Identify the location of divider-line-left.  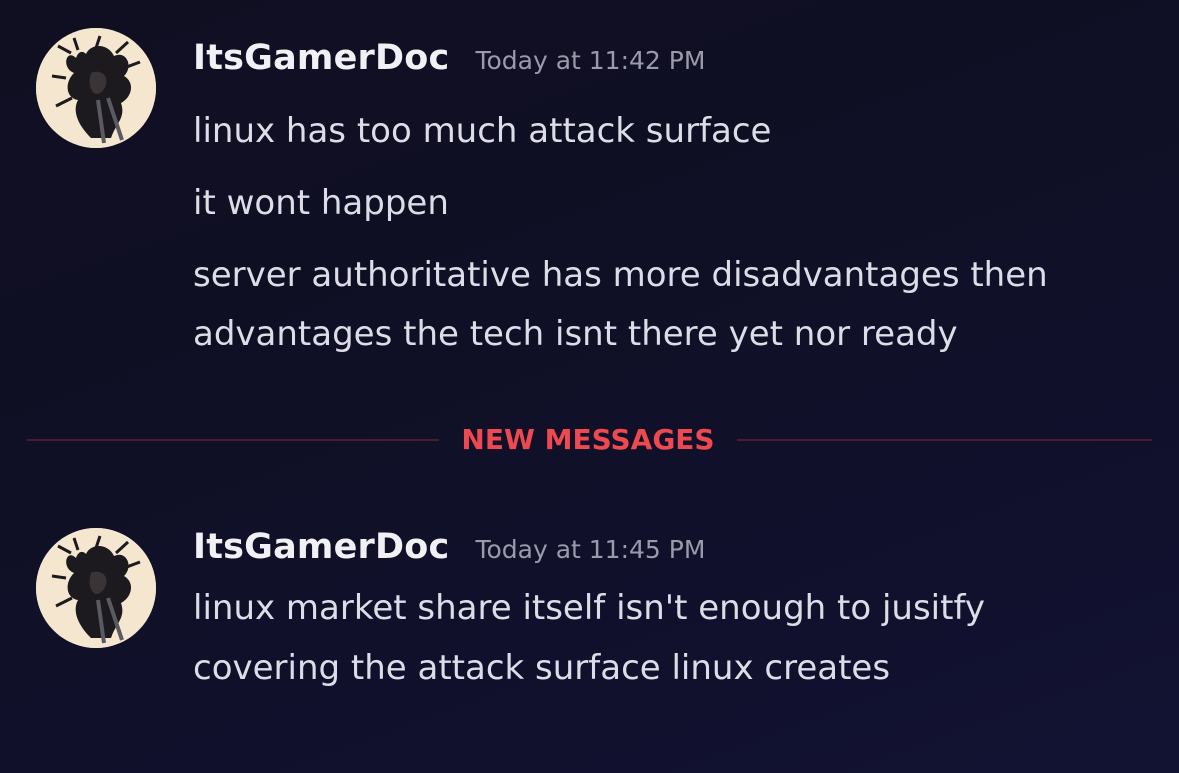
(233, 440).